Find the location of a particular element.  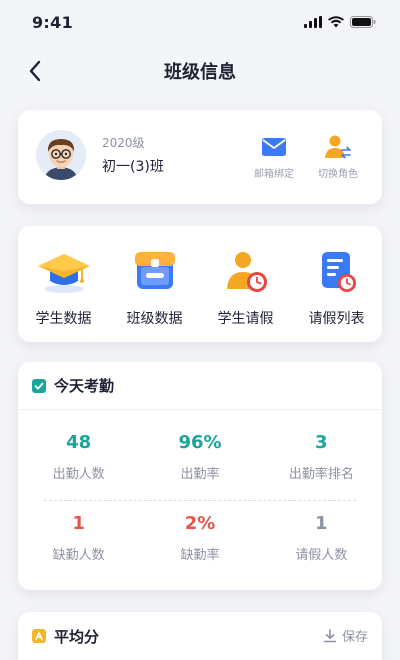

student-leave-button: 学生请假 is located at coordinates (245, 284).